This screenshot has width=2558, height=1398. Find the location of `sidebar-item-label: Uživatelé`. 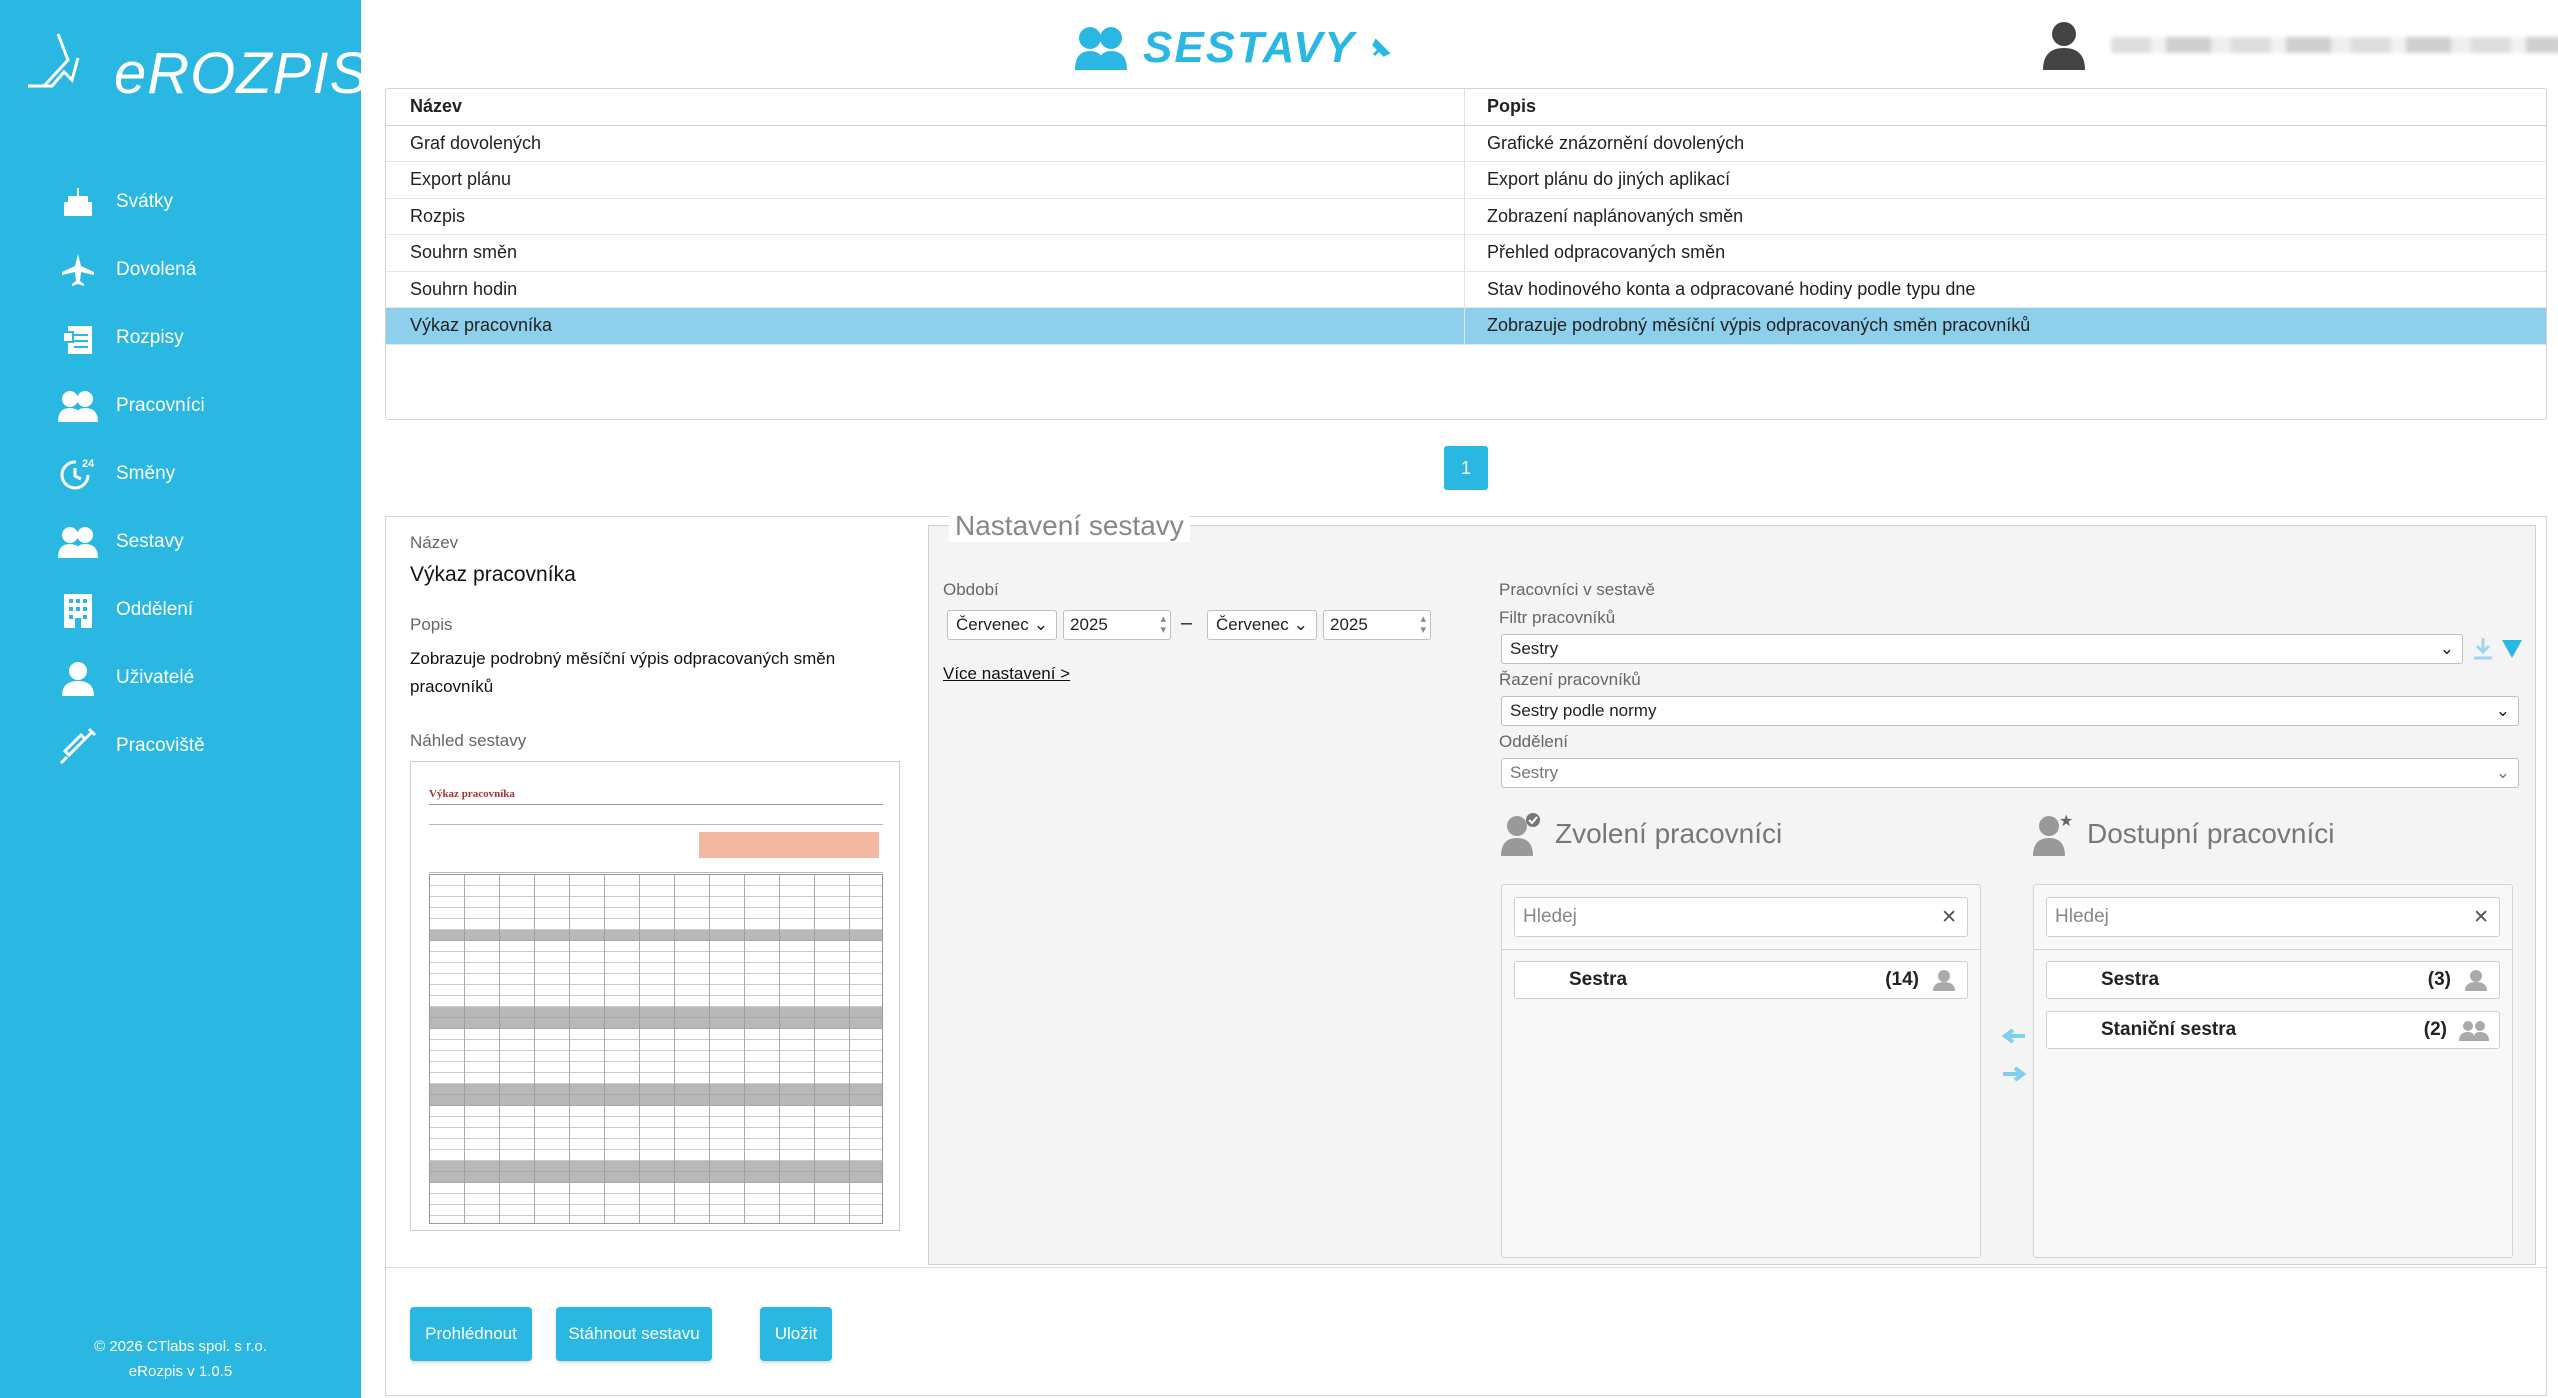

sidebar-item-label: Uživatelé is located at coordinates (155, 677).